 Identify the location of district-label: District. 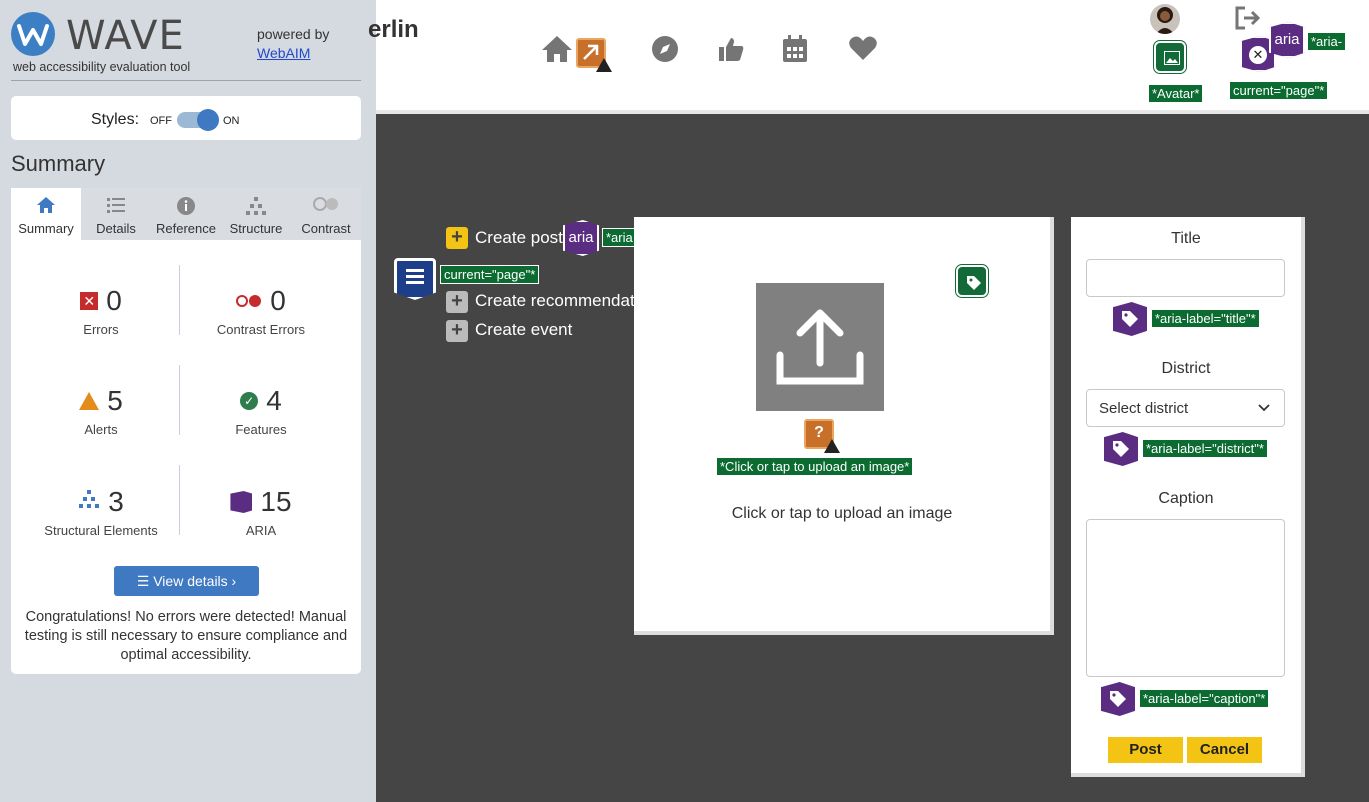
(1186, 368).